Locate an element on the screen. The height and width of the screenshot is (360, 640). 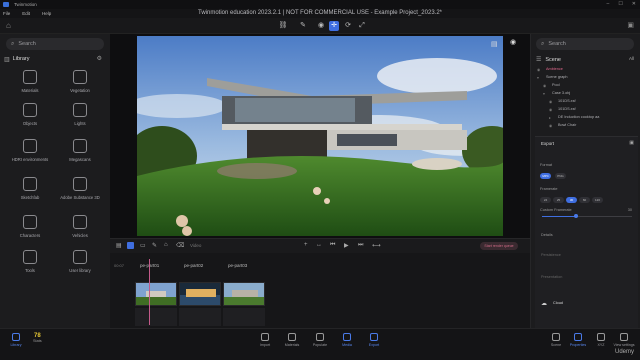
persistence-section: Persistence is located at coordinates (551, 255).